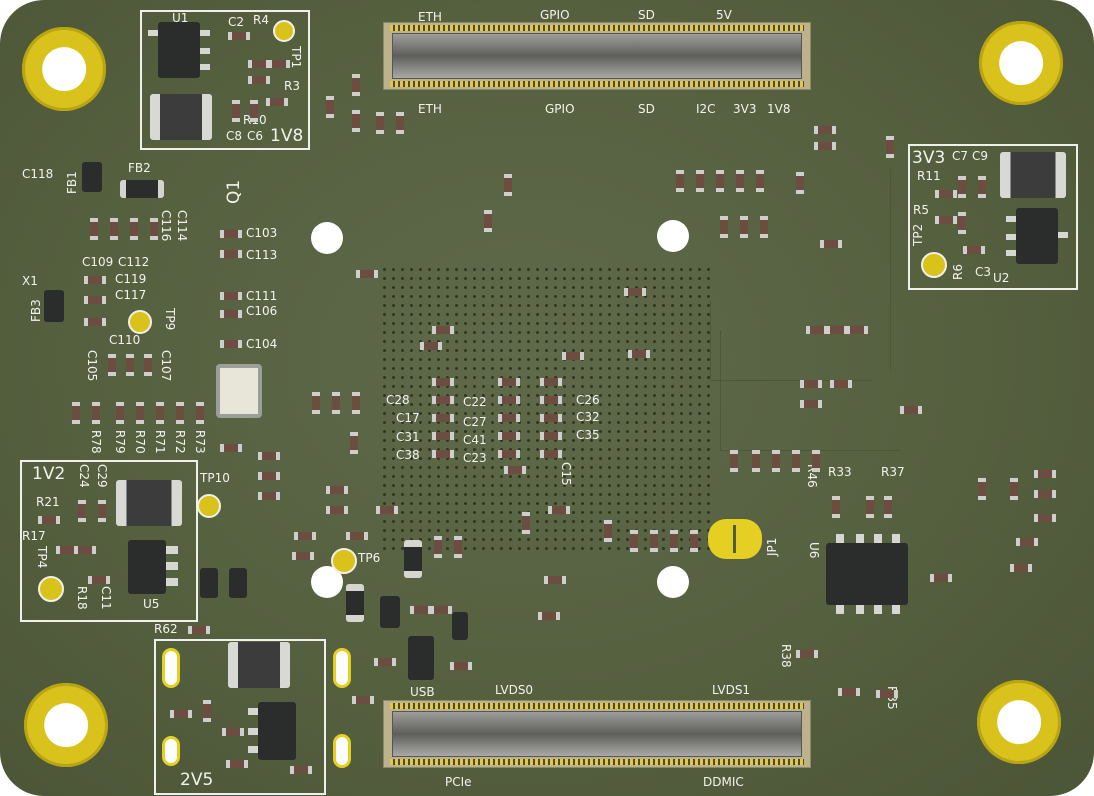 The height and width of the screenshot is (796, 1094). I want to click on mounting-hole-bottom-right, so click(1019, 722).